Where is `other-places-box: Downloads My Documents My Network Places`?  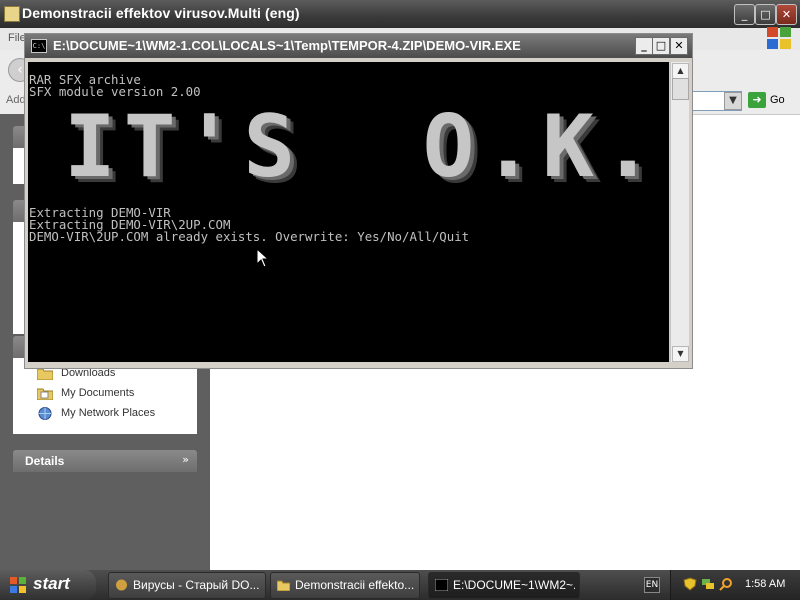
other-places-box: Downloads My Documents My Network Places is located at coordinates (105, 396).